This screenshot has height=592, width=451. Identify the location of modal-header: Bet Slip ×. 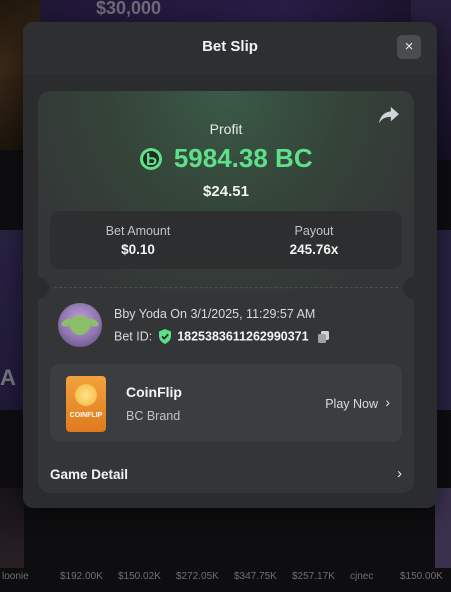
(230, 48).